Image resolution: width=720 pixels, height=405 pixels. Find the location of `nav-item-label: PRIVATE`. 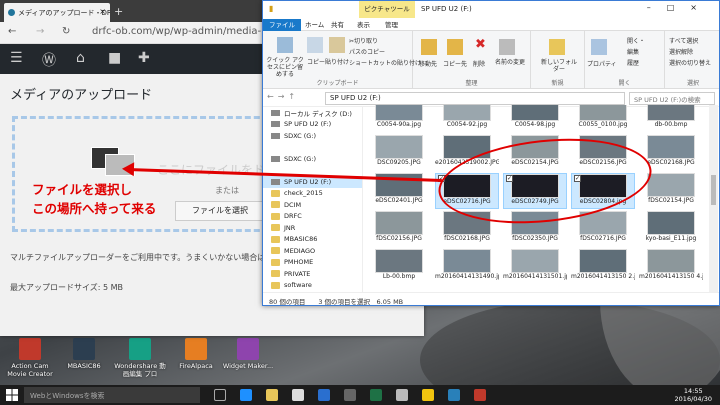

nav-item-label: PRIVATE is located at coordinates (297, 273).